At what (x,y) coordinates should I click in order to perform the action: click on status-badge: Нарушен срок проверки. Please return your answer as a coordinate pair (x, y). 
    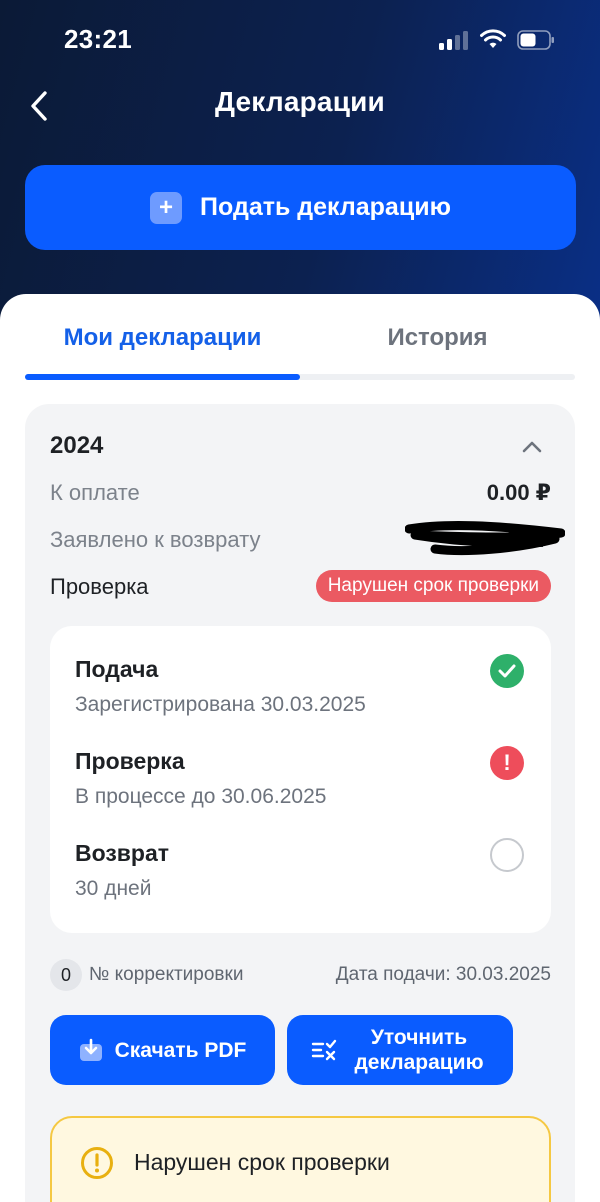
    Looking at the image, I should click on (433, 586).